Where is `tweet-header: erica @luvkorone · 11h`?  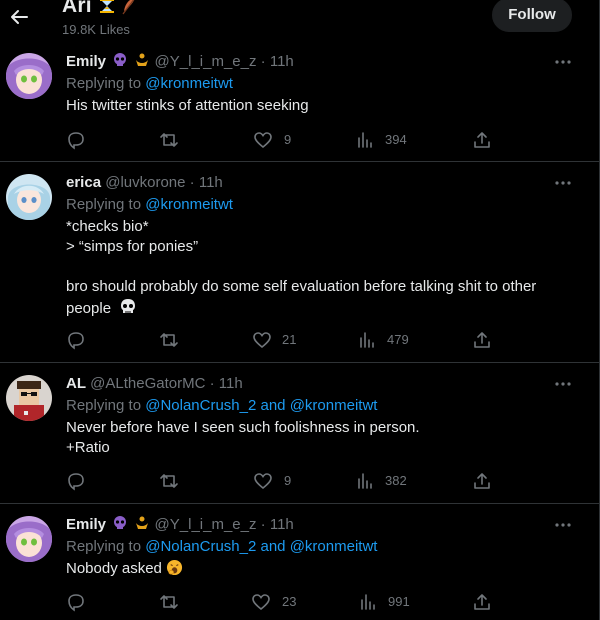 tweet-header: erica @luvkorone · 11h is located at coordinates (144, 183).